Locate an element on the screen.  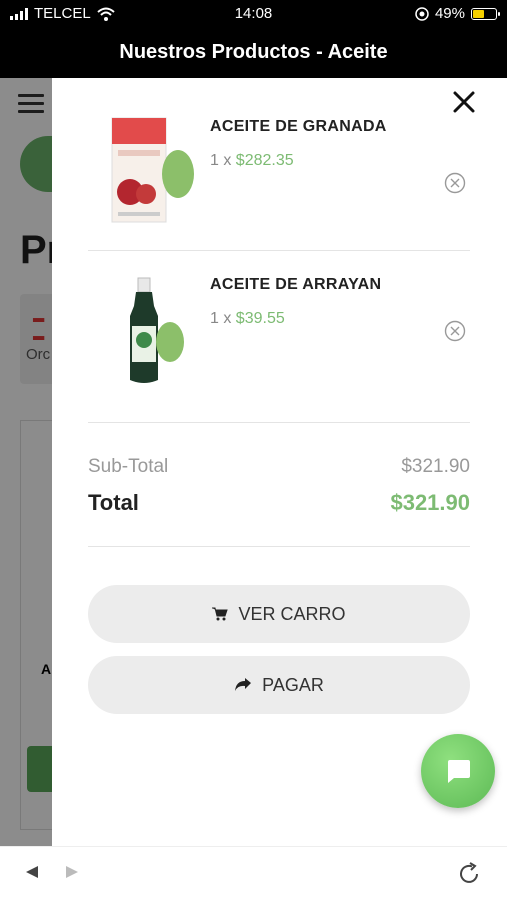
cart-item-price: $282.35 is located at coordinates (264, 160).